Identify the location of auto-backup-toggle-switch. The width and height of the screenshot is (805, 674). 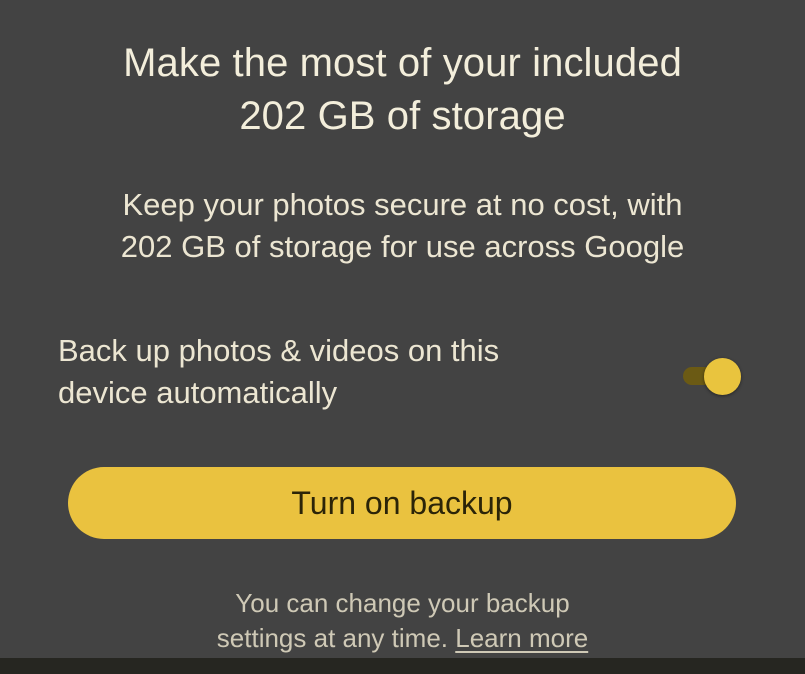
(712, 376).